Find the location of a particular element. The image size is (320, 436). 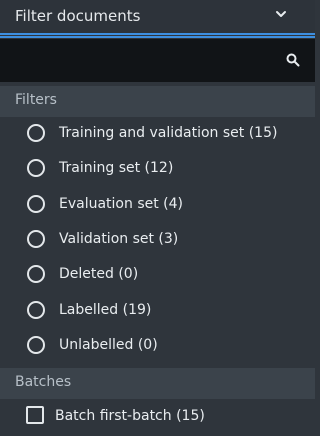

filter-option-validation: Validation set (3) is located at coordinates (157, 241).